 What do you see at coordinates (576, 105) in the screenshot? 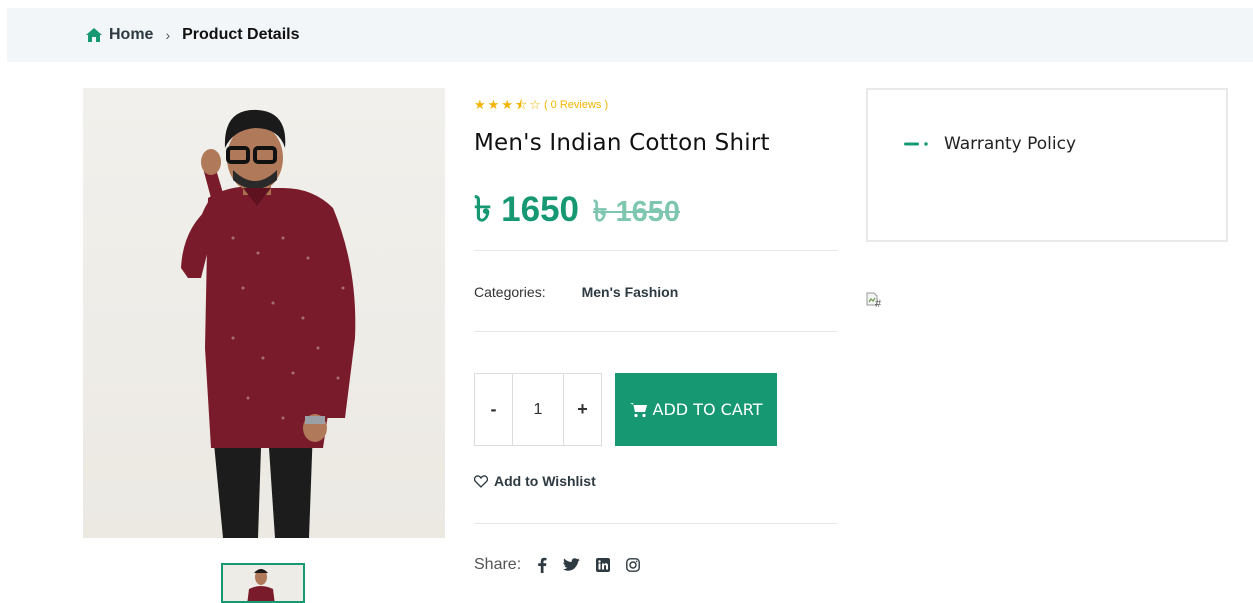
I see `reviews-count: ( 0 Reviews )` at bounding box center [576, 105].